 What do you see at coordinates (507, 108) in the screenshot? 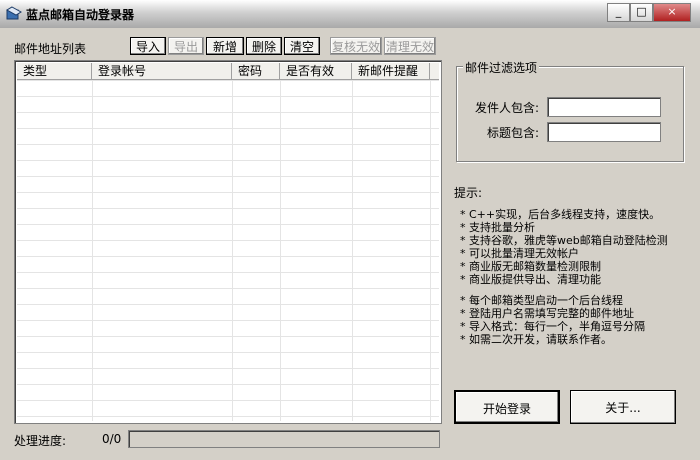
I see `sender-label: 发件人包含:` at bounding box center [507, 108].